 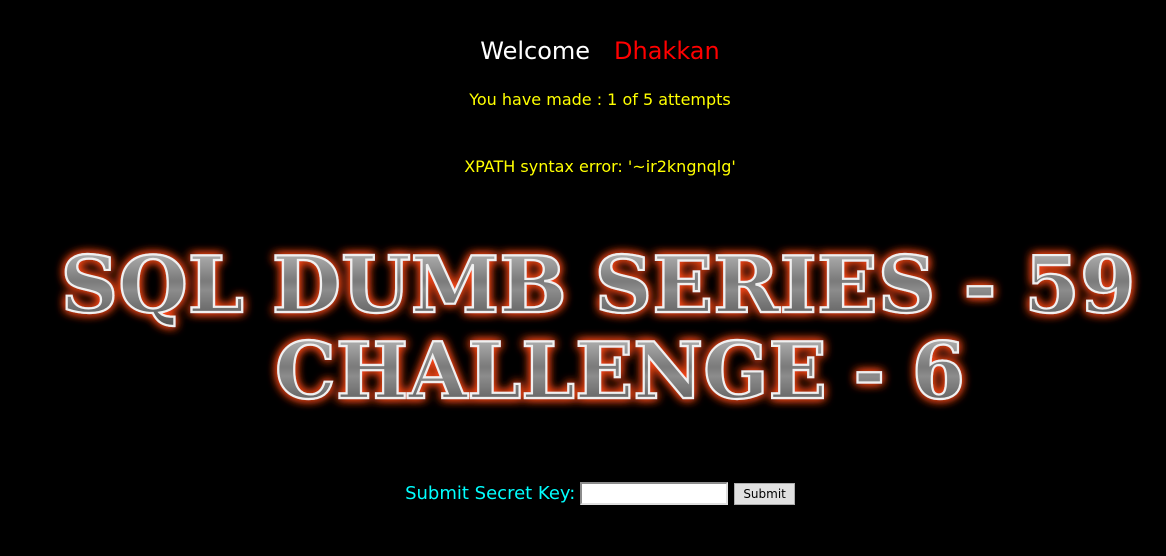 I want to click on attempts-counter: You have made : 1 of 5 attempts, so click(x=600, y=99).